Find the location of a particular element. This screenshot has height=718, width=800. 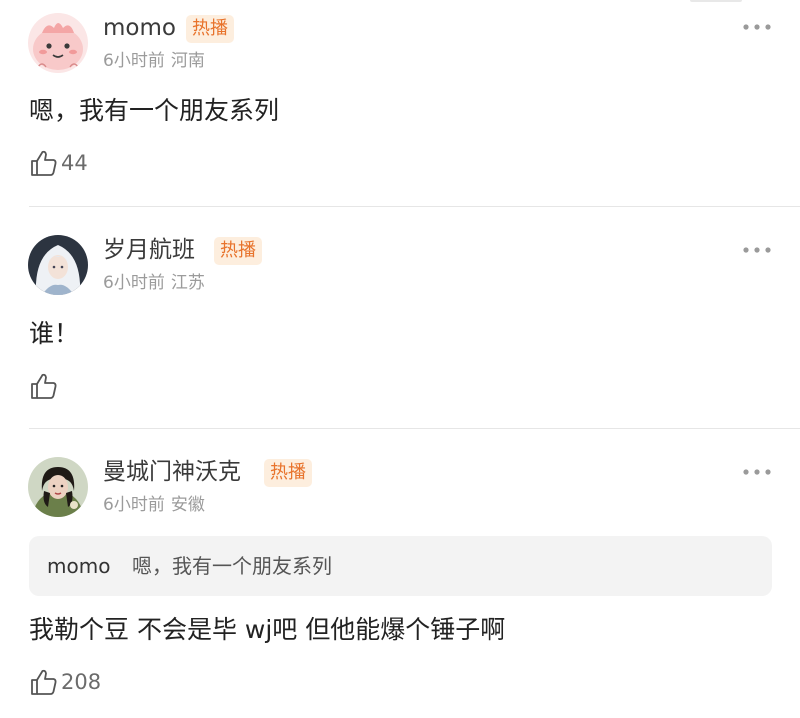

pink-character-avatar-image is located at coordinates (58, 43).